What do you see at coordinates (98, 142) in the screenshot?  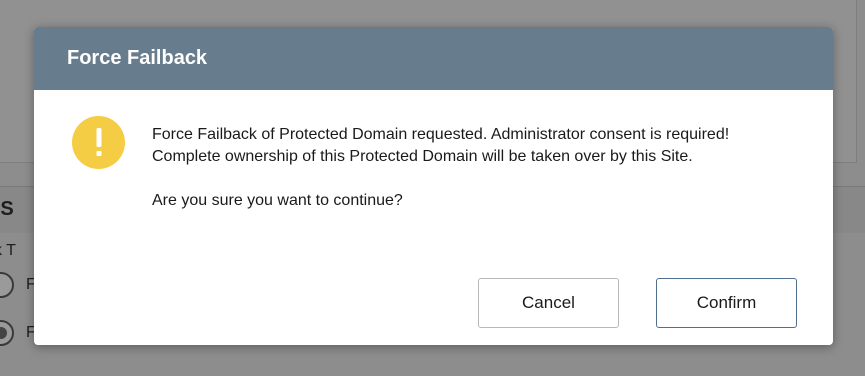 I see `warning-icon` at bounding box center [98, 142].